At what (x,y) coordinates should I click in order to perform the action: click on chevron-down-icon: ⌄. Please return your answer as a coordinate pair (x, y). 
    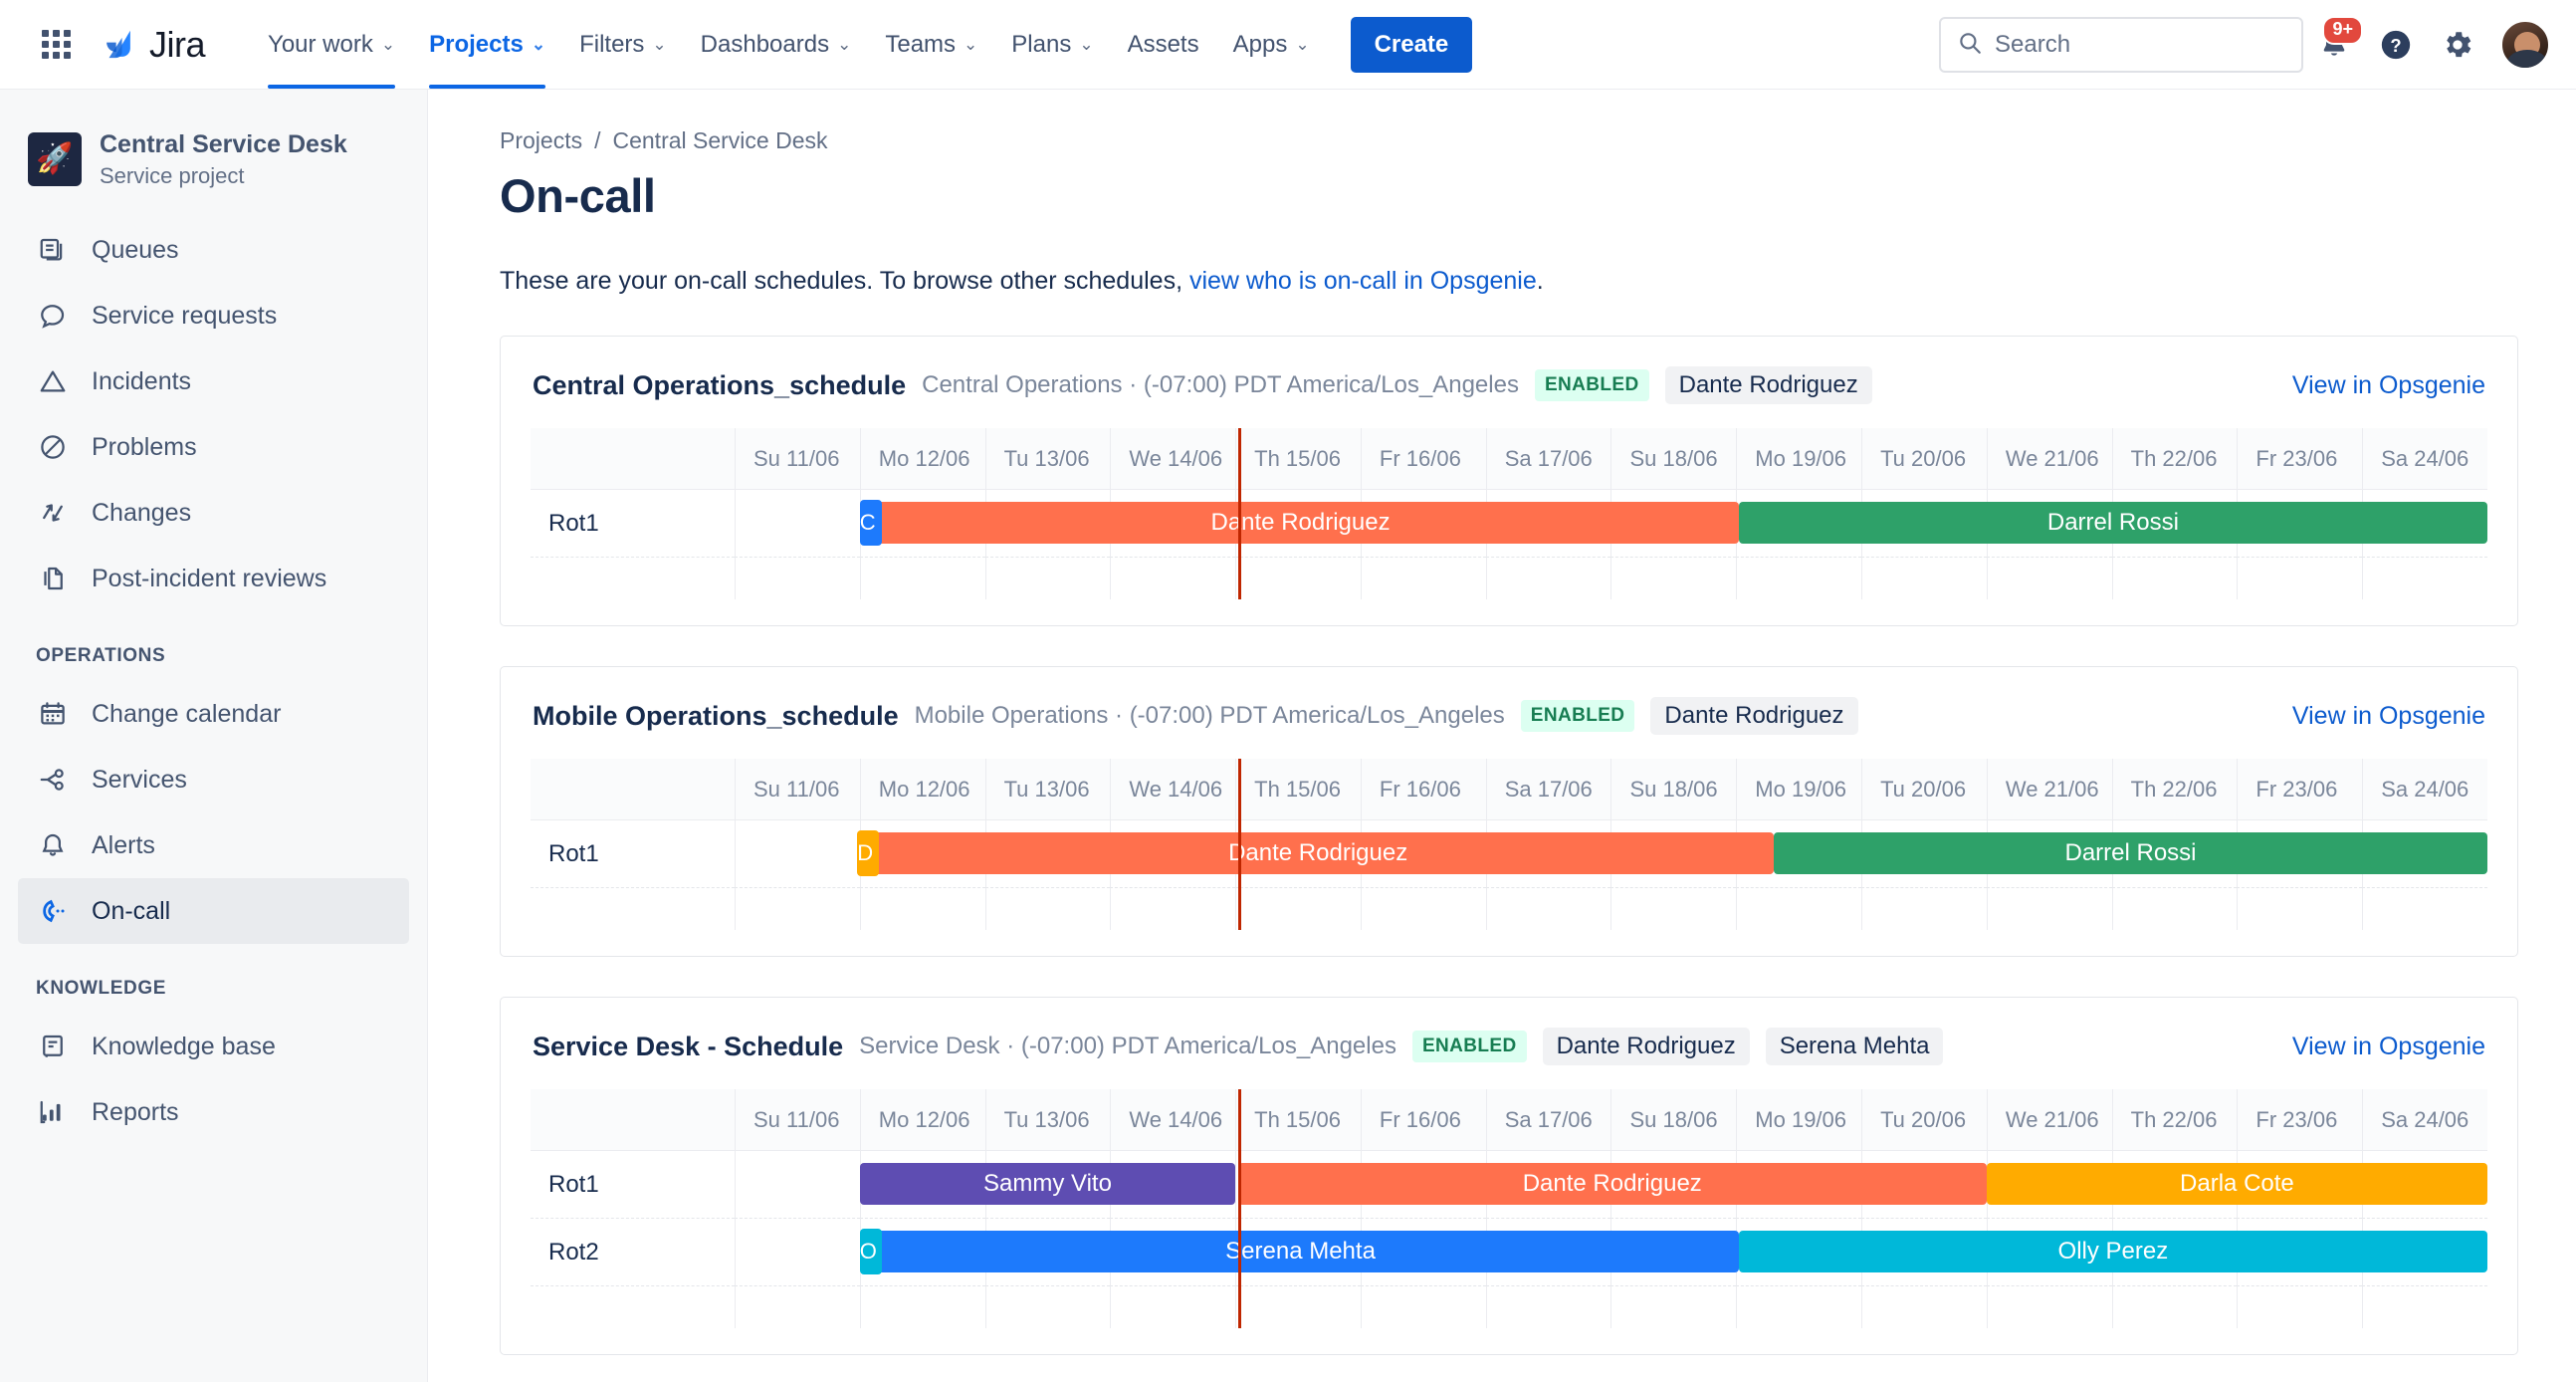
    Looking at the image, I should click on (971, 44).